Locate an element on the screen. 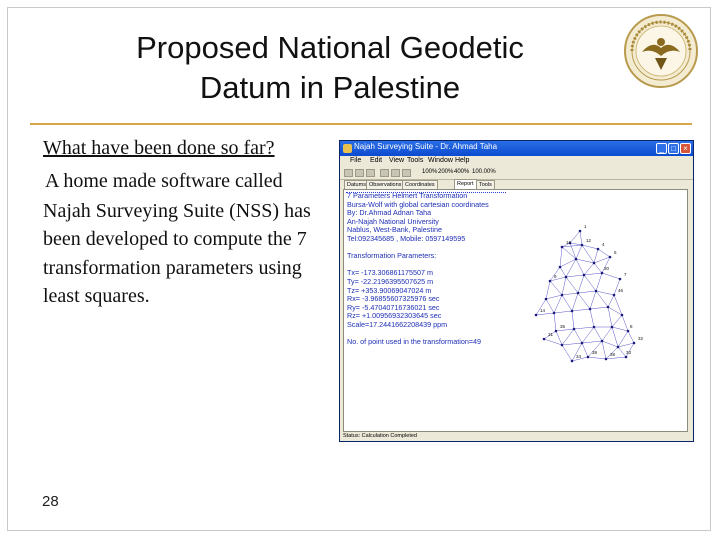  zoom-400: 400% is located at coordinates (461, 172).